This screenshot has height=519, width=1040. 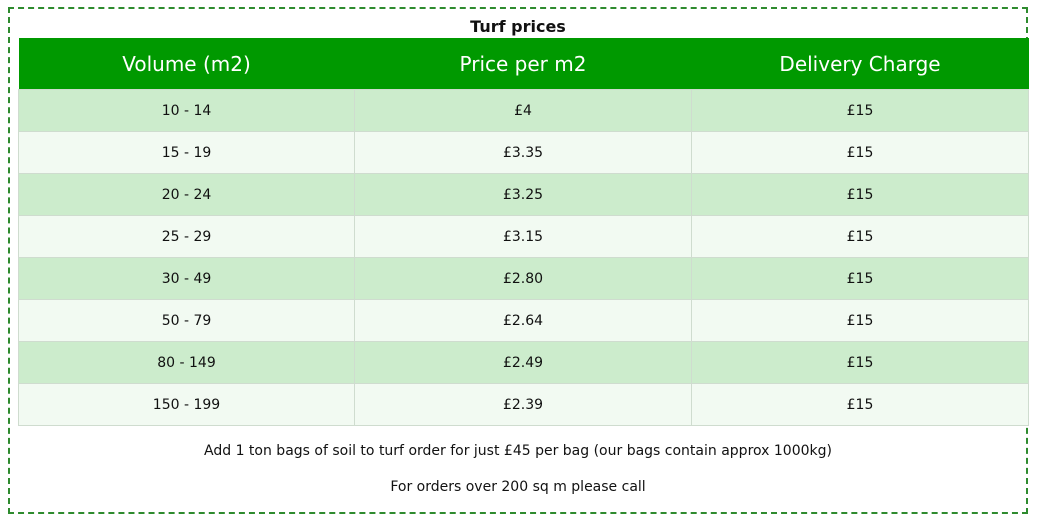 I want to click on table-header-row: Volume (m2) Price per m2 Delivery Charge, so click(x=523, y=64).